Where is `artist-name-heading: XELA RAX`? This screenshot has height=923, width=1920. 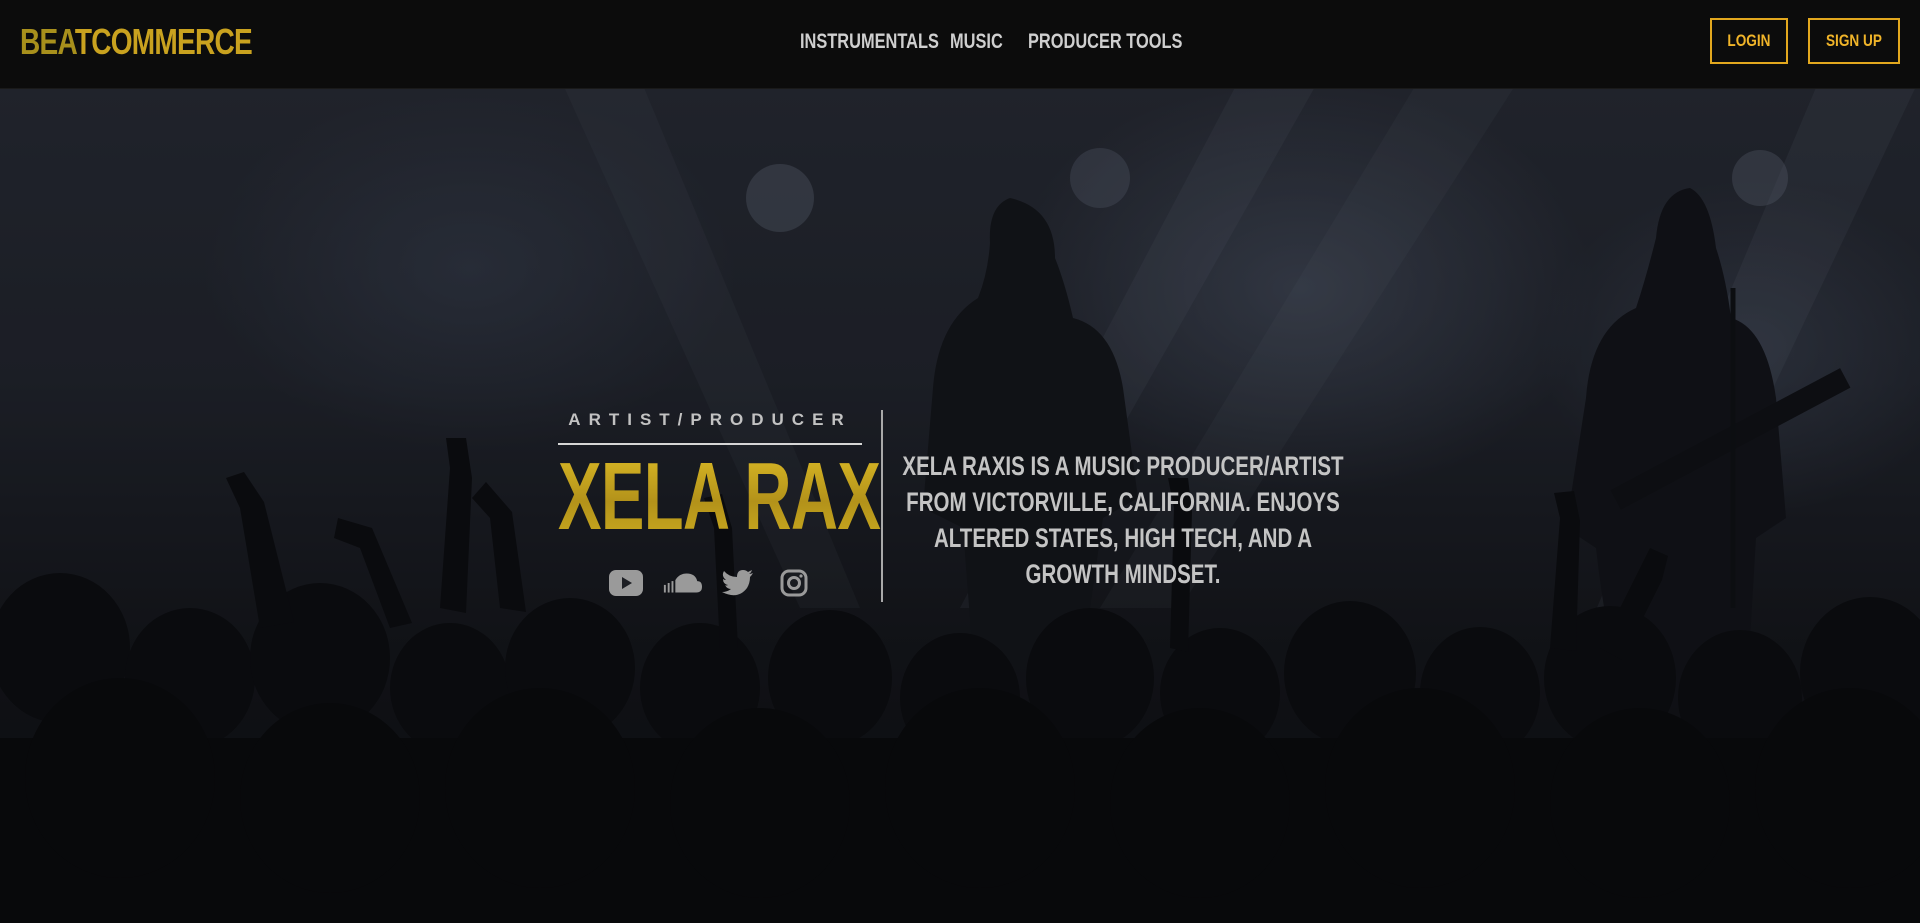
artist-name-heading: XELA RAX is located at coordinates (719, 497).